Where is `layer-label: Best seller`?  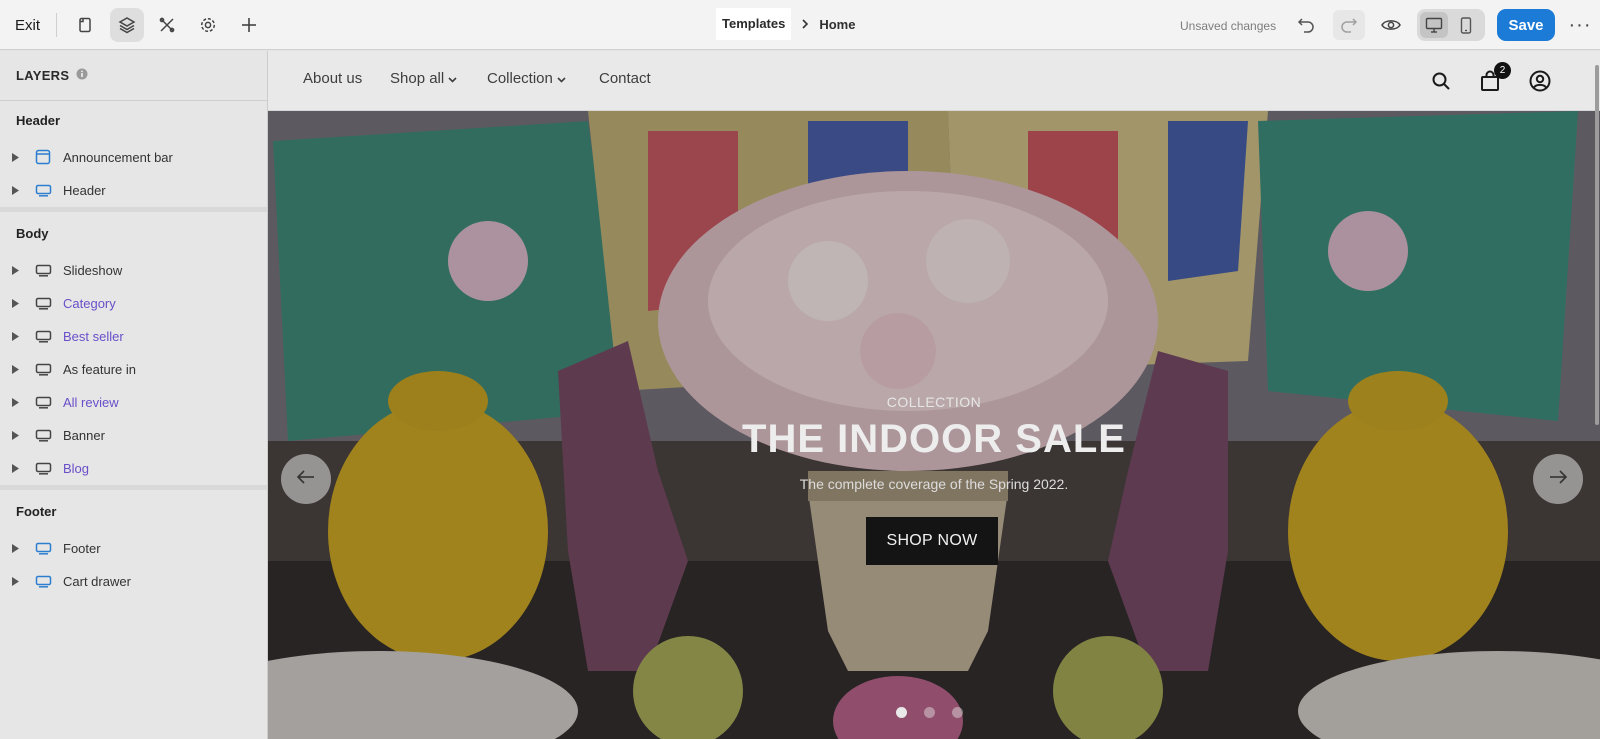
layer-label: Best seller is located at coordinates (93, 336).